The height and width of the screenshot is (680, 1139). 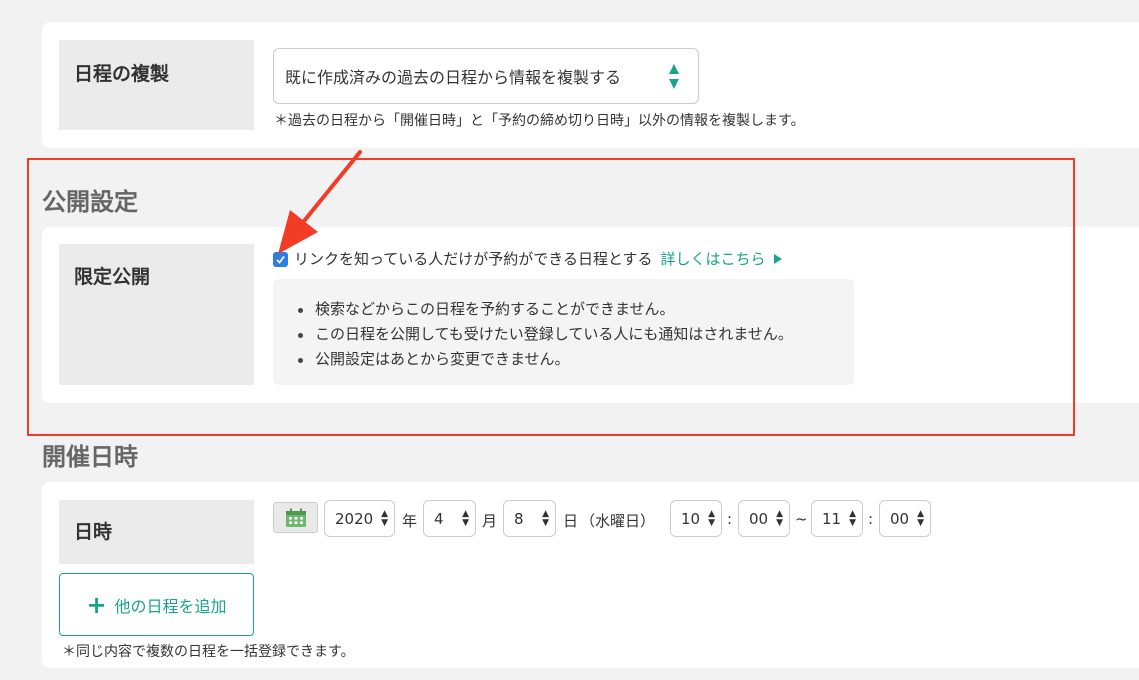 What do you see at coordinates (539, 121) in the screenshot?
I see `duplicate-note: ＊過去の日程から「開催日時」と「予約の締め切り日時」以外の情報を複製します。` at bounding box center [539, 121].